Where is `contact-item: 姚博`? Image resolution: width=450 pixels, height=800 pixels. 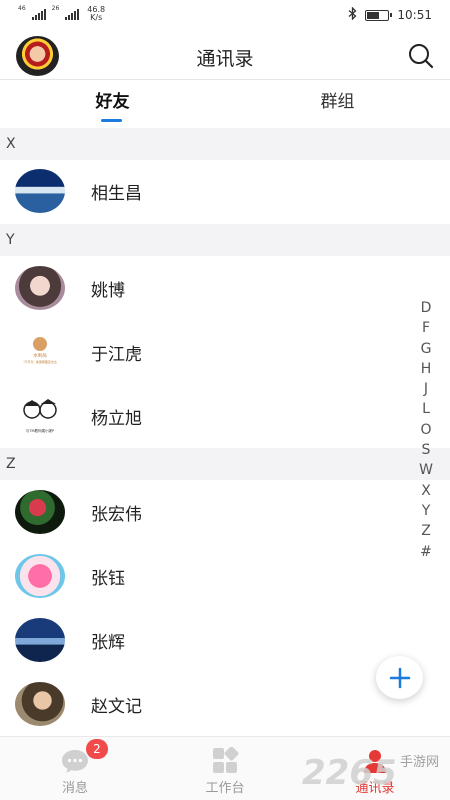 contact-item: 姚博 is located at coordinates (205, 288).